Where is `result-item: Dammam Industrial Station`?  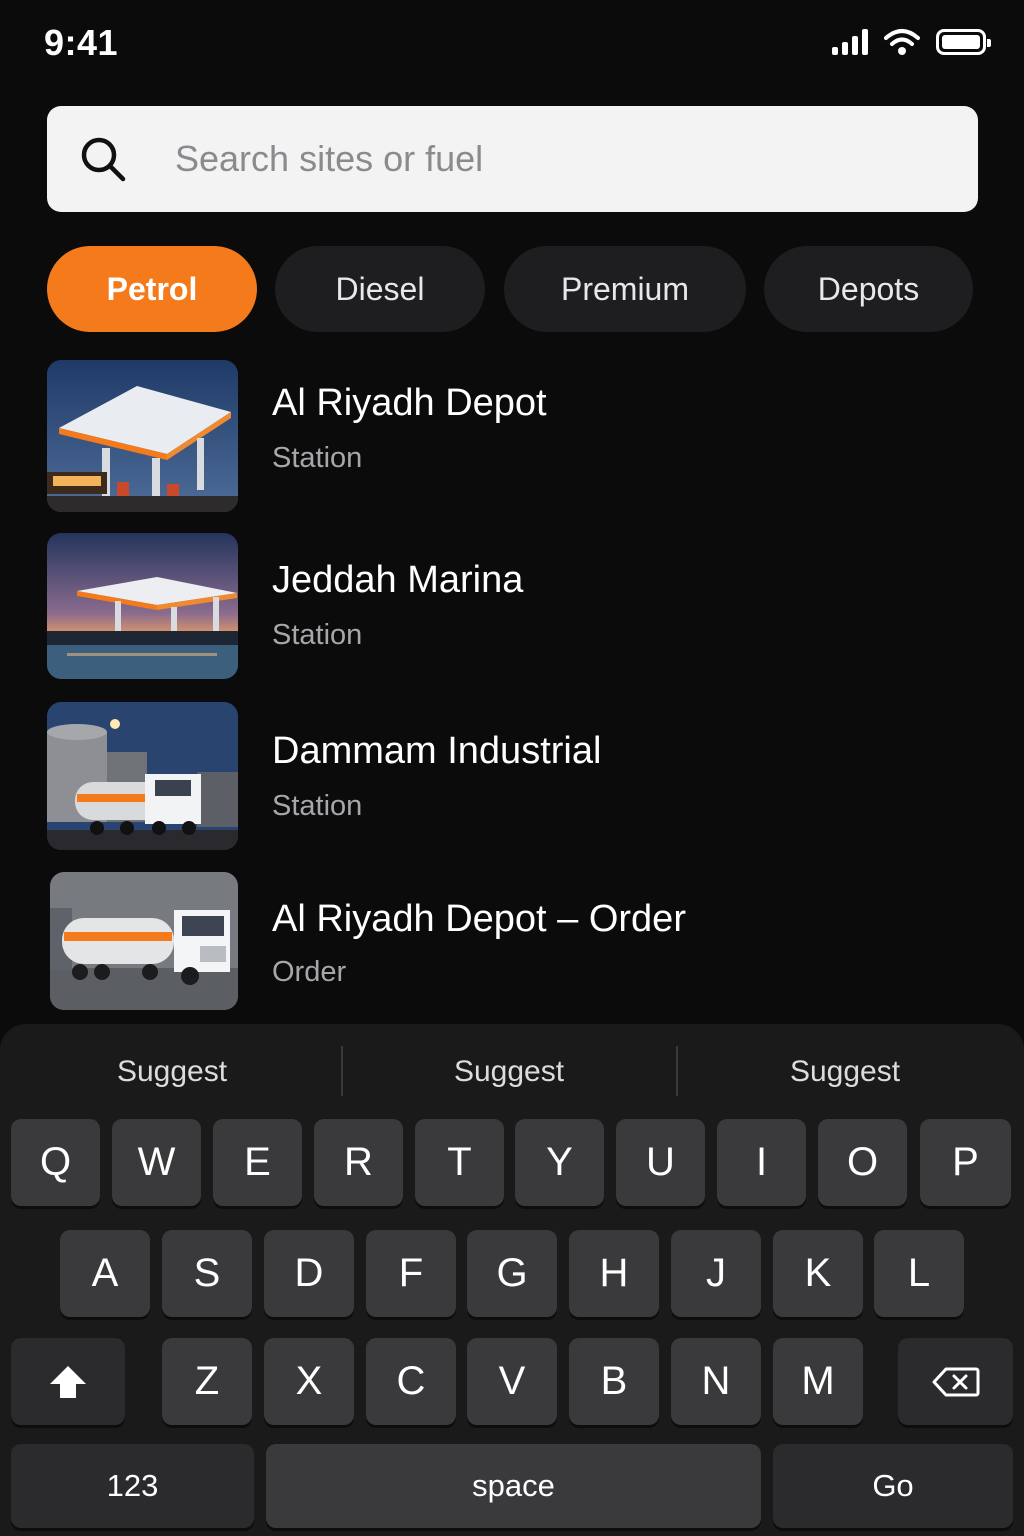 result-item: Dammam Industrial Station is located at coordinates (512, 776).